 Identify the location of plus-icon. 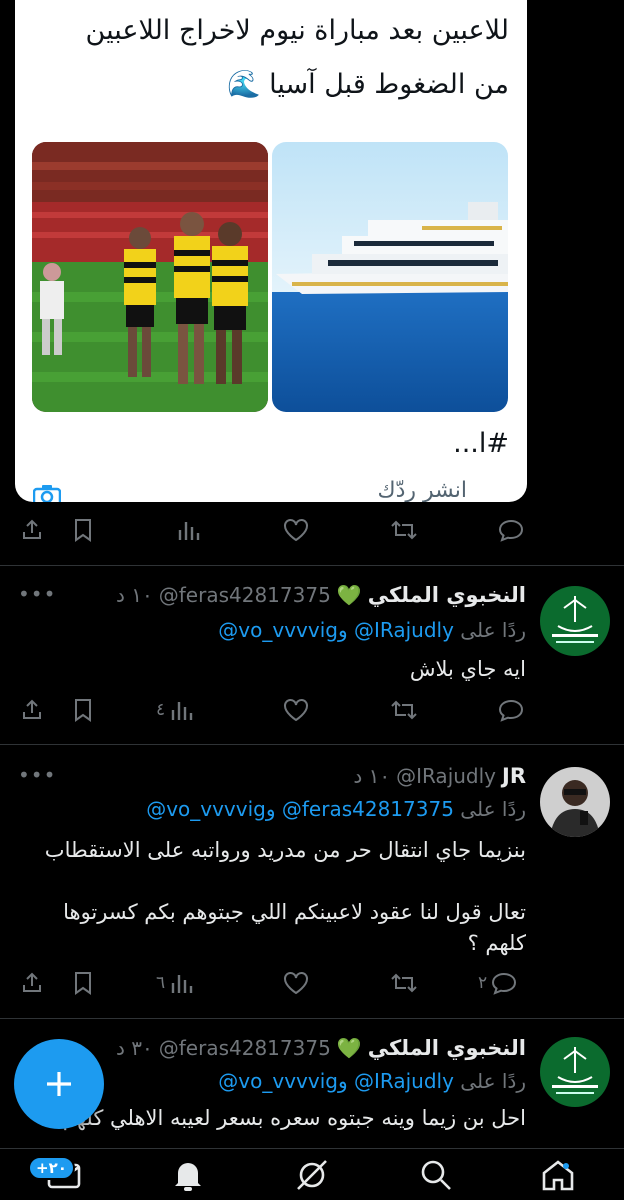
(59, 1084).